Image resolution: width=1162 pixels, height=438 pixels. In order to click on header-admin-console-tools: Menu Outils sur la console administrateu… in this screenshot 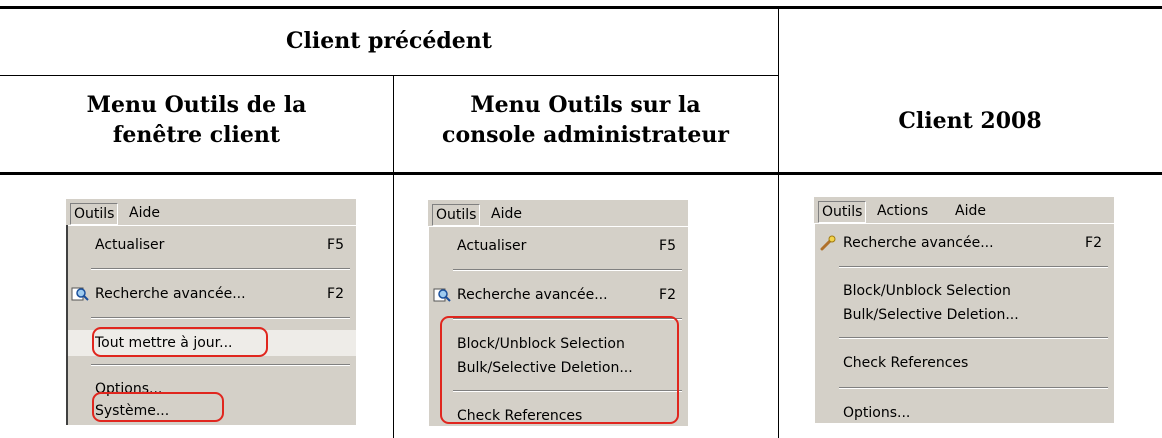, I will do `click(585, 120)`.